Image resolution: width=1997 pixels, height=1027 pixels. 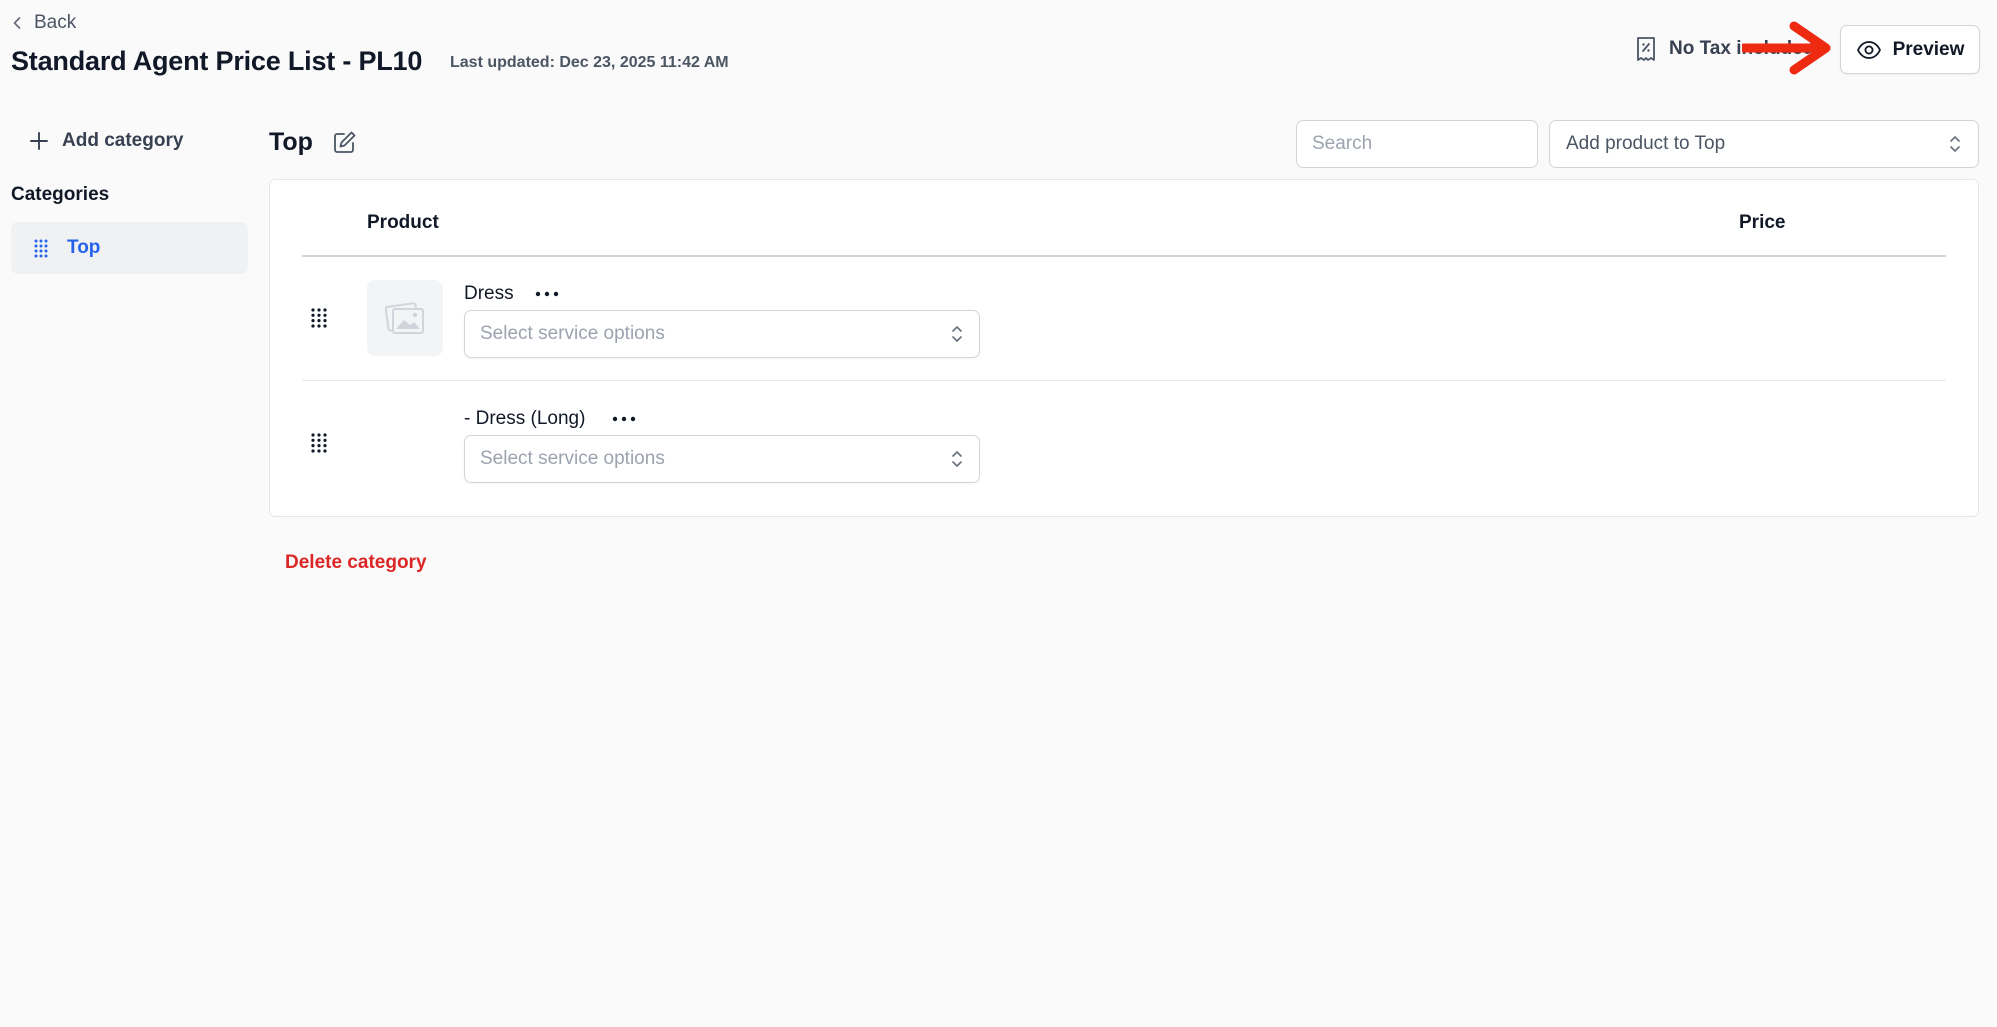 I want to click on delete-category-button: Delete category, so click(x=356, y=563).